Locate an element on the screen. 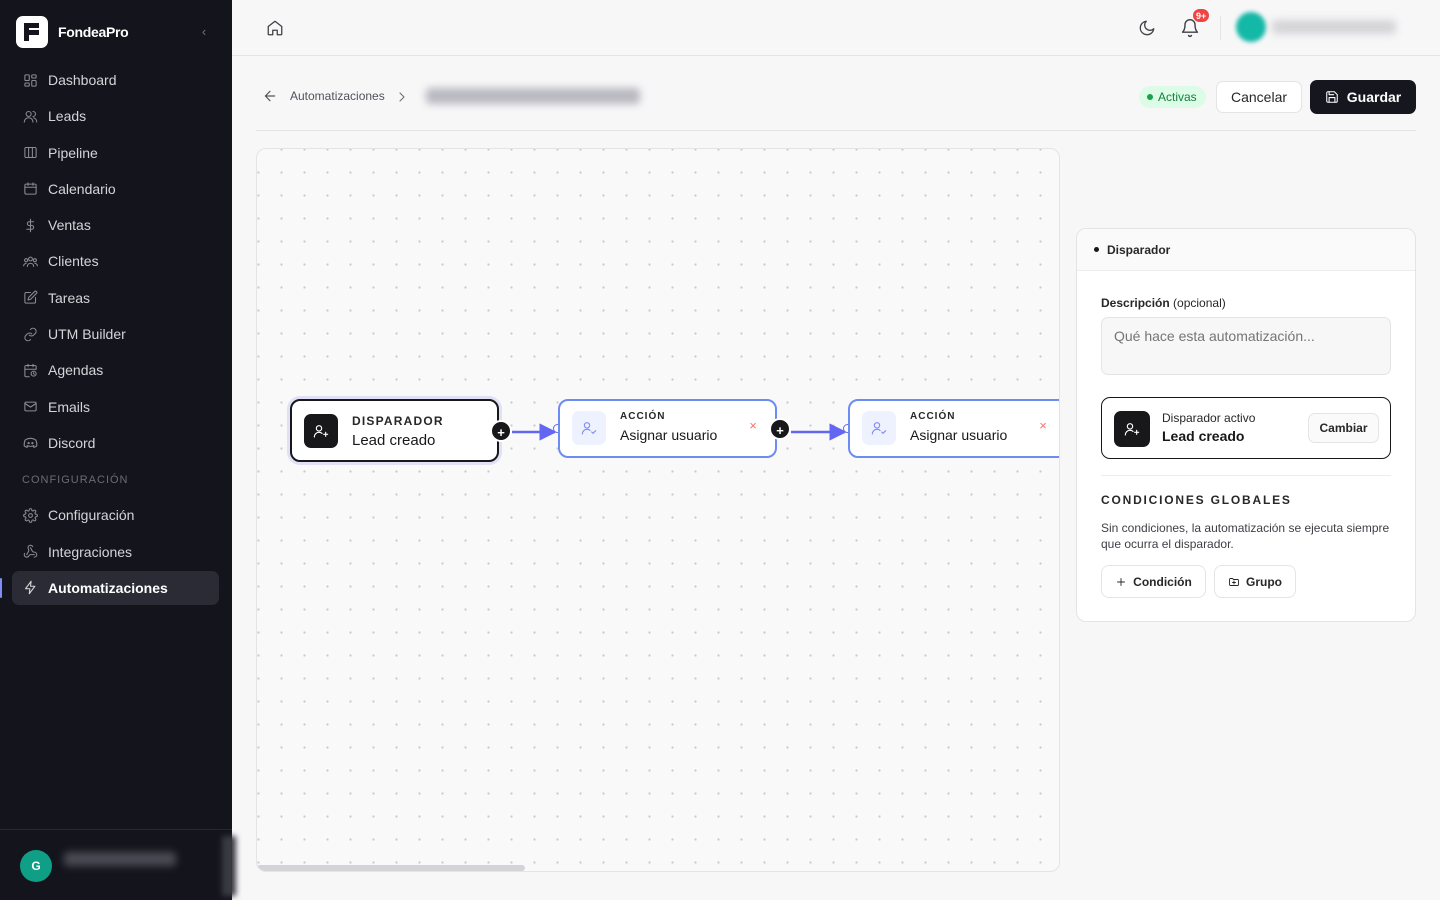 The image size is (1440, 900). topbar-divider is located at coordinates (1220, 28).